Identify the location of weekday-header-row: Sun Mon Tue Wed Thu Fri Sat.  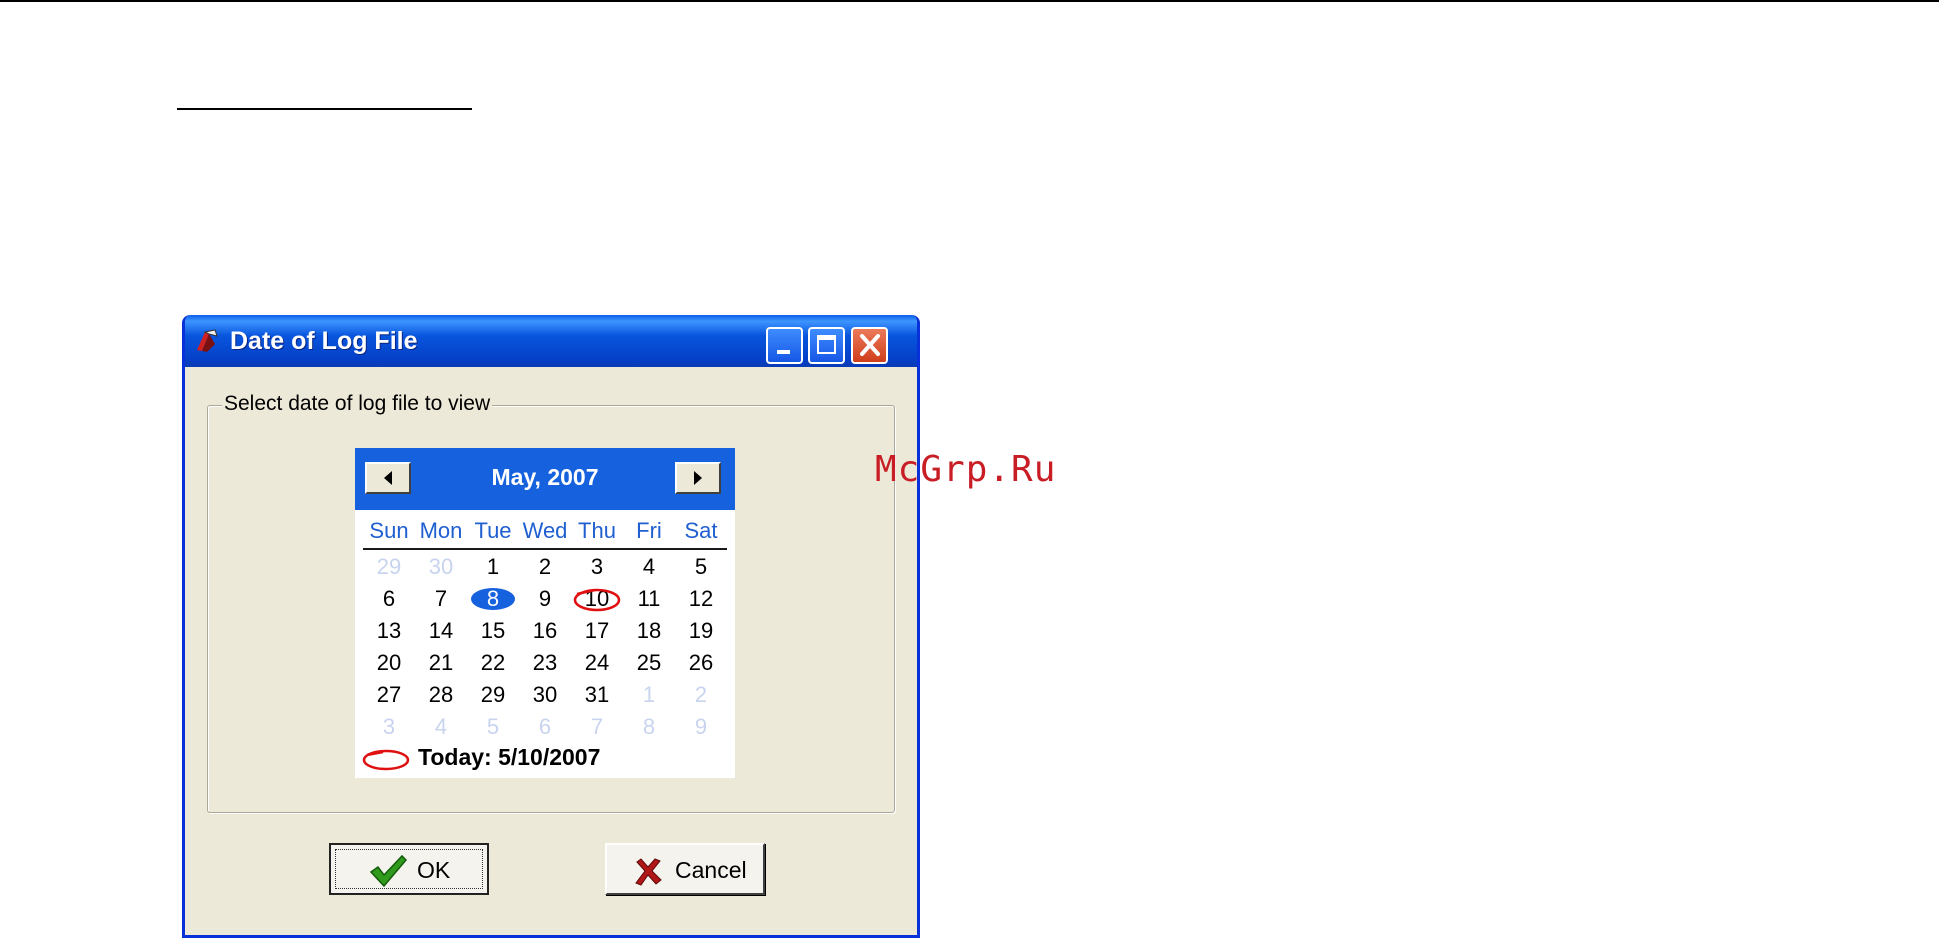
(545, 534).